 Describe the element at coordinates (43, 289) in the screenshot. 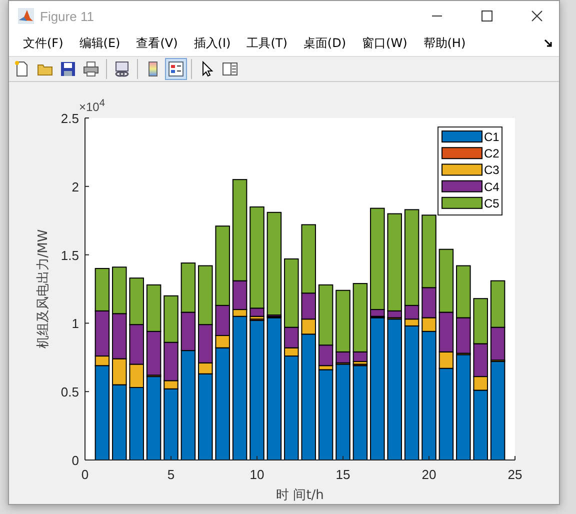

I see `y-axis-label: 机组及风电出力/MW` at that location.